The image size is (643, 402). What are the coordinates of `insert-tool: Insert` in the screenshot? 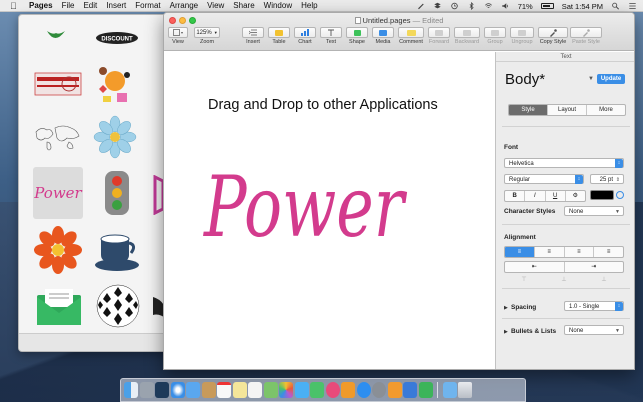 It's located at (253, 36).